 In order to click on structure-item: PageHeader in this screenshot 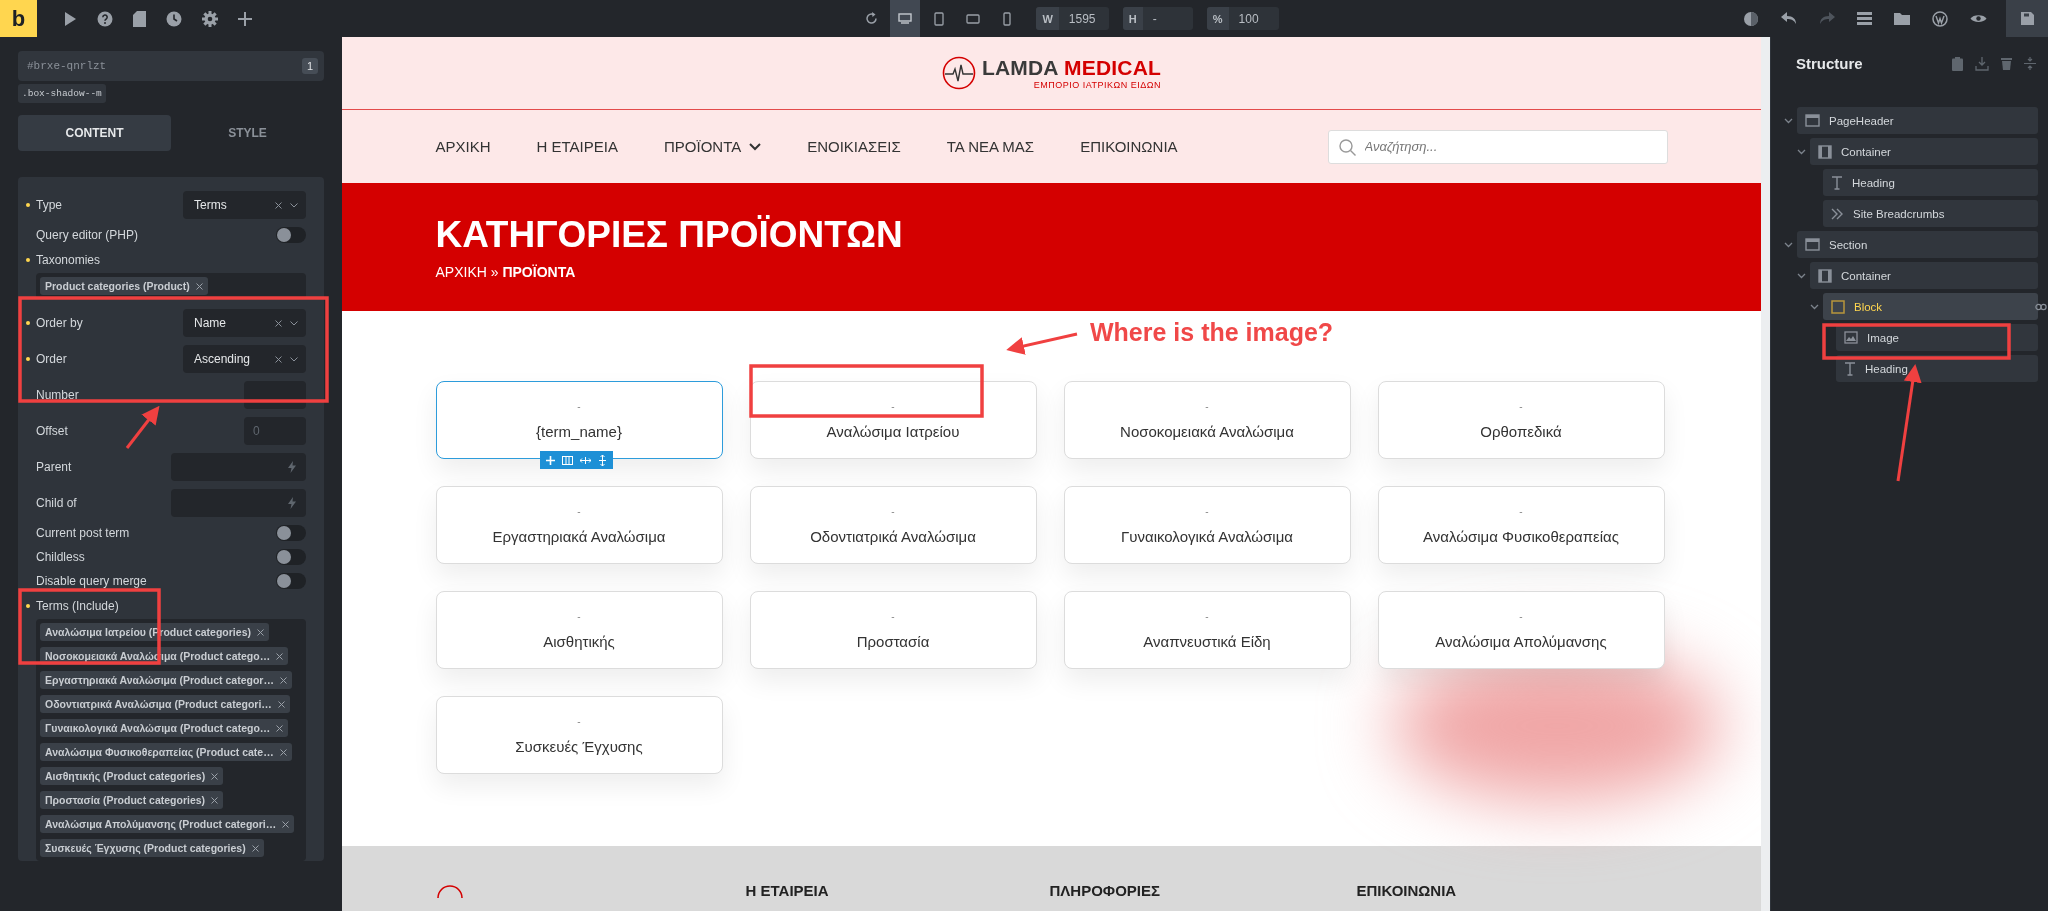, I will do `click(1917, 120)`.